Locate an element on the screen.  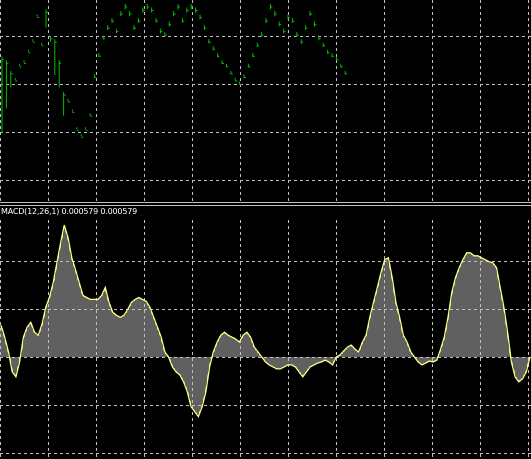
macd-indicator-label: MACD(12,26,1) 0.000579 0.000579 is located at coordinates (69, 211).